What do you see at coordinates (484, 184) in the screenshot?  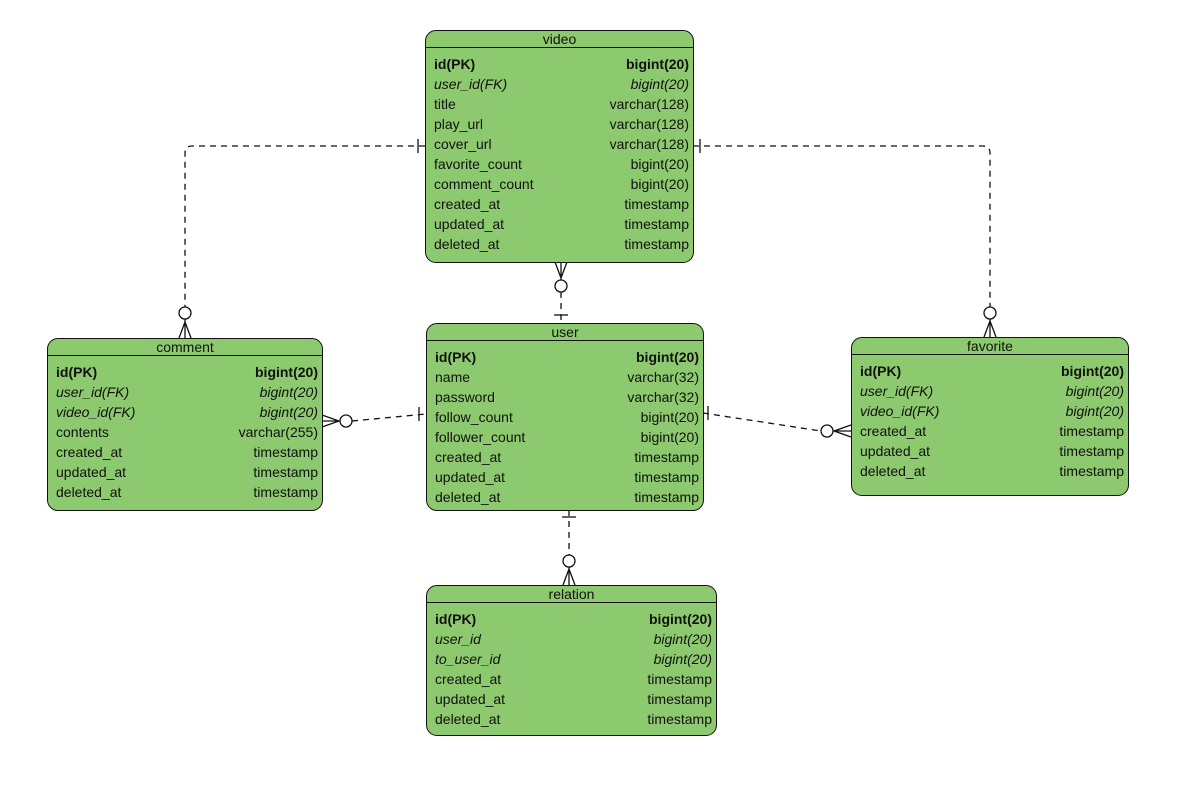 I see `column-name: comment_count` at bounding box center [484, 184].